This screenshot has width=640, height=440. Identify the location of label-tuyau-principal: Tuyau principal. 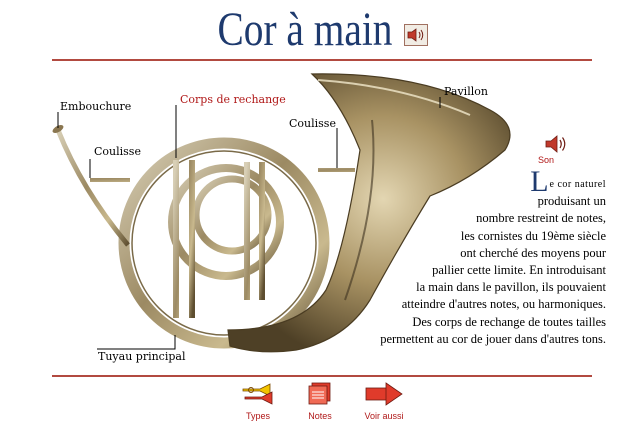
(142, 356).